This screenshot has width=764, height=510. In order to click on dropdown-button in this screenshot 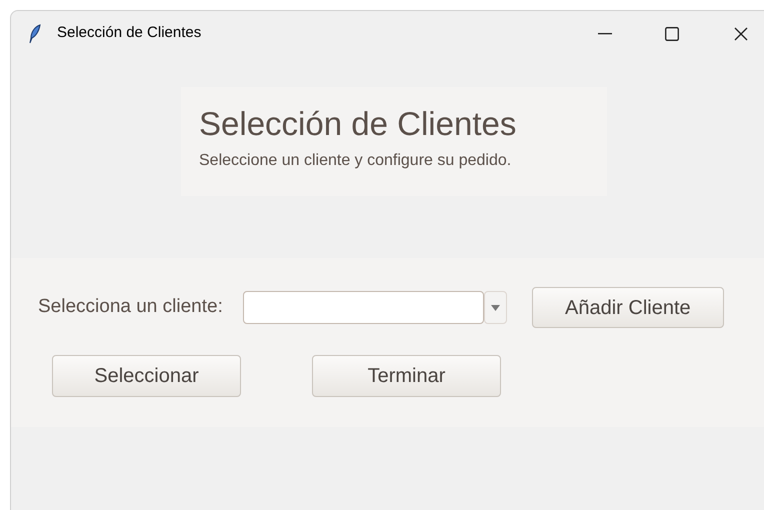, I will do `click(495, 307)`.